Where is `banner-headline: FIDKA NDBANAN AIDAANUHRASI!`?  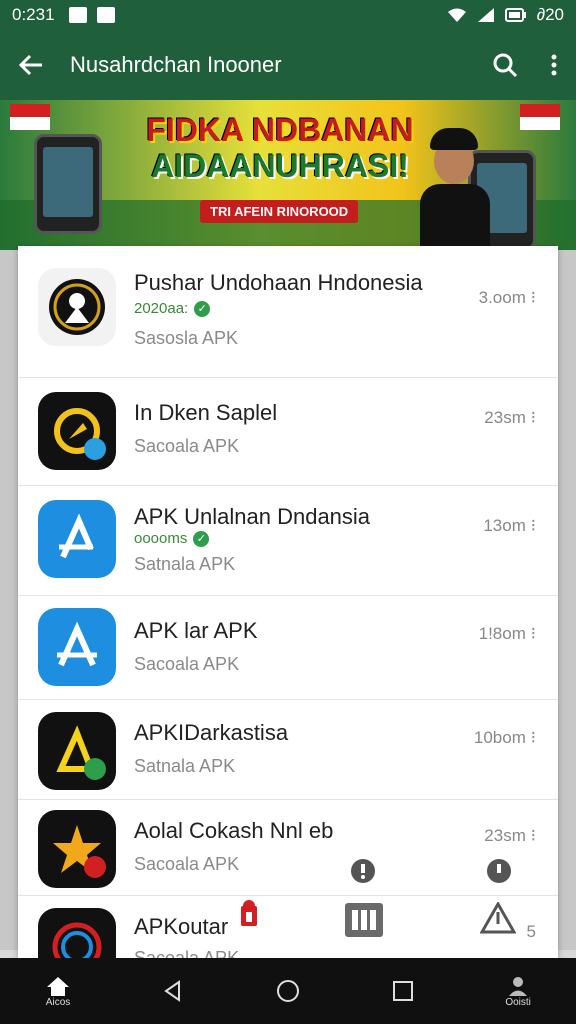 banner-headline: FIDKA NDBANAN AIDAANUHRASI! is located at coordinates (280, 148).